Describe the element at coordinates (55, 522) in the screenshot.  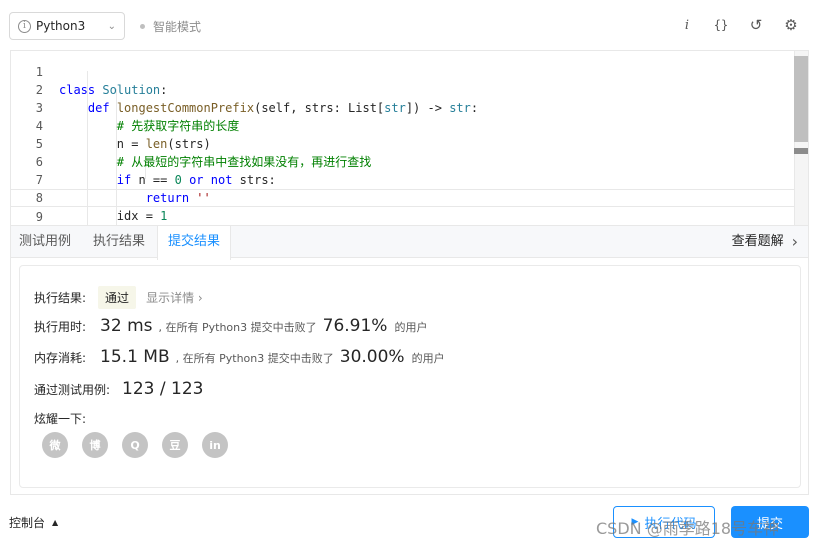
I see `caret-up-icon: ▲` at that location.